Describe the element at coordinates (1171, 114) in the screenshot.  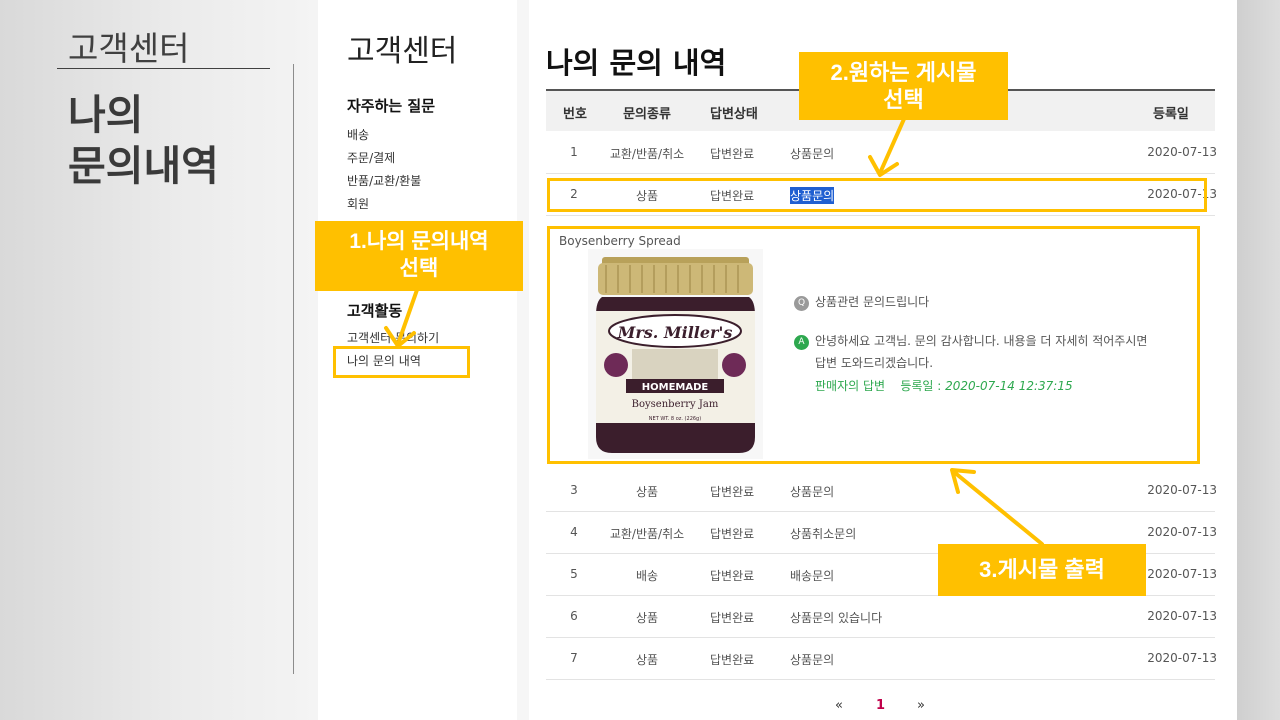
I see `column-header-date: 등록일` at that location.